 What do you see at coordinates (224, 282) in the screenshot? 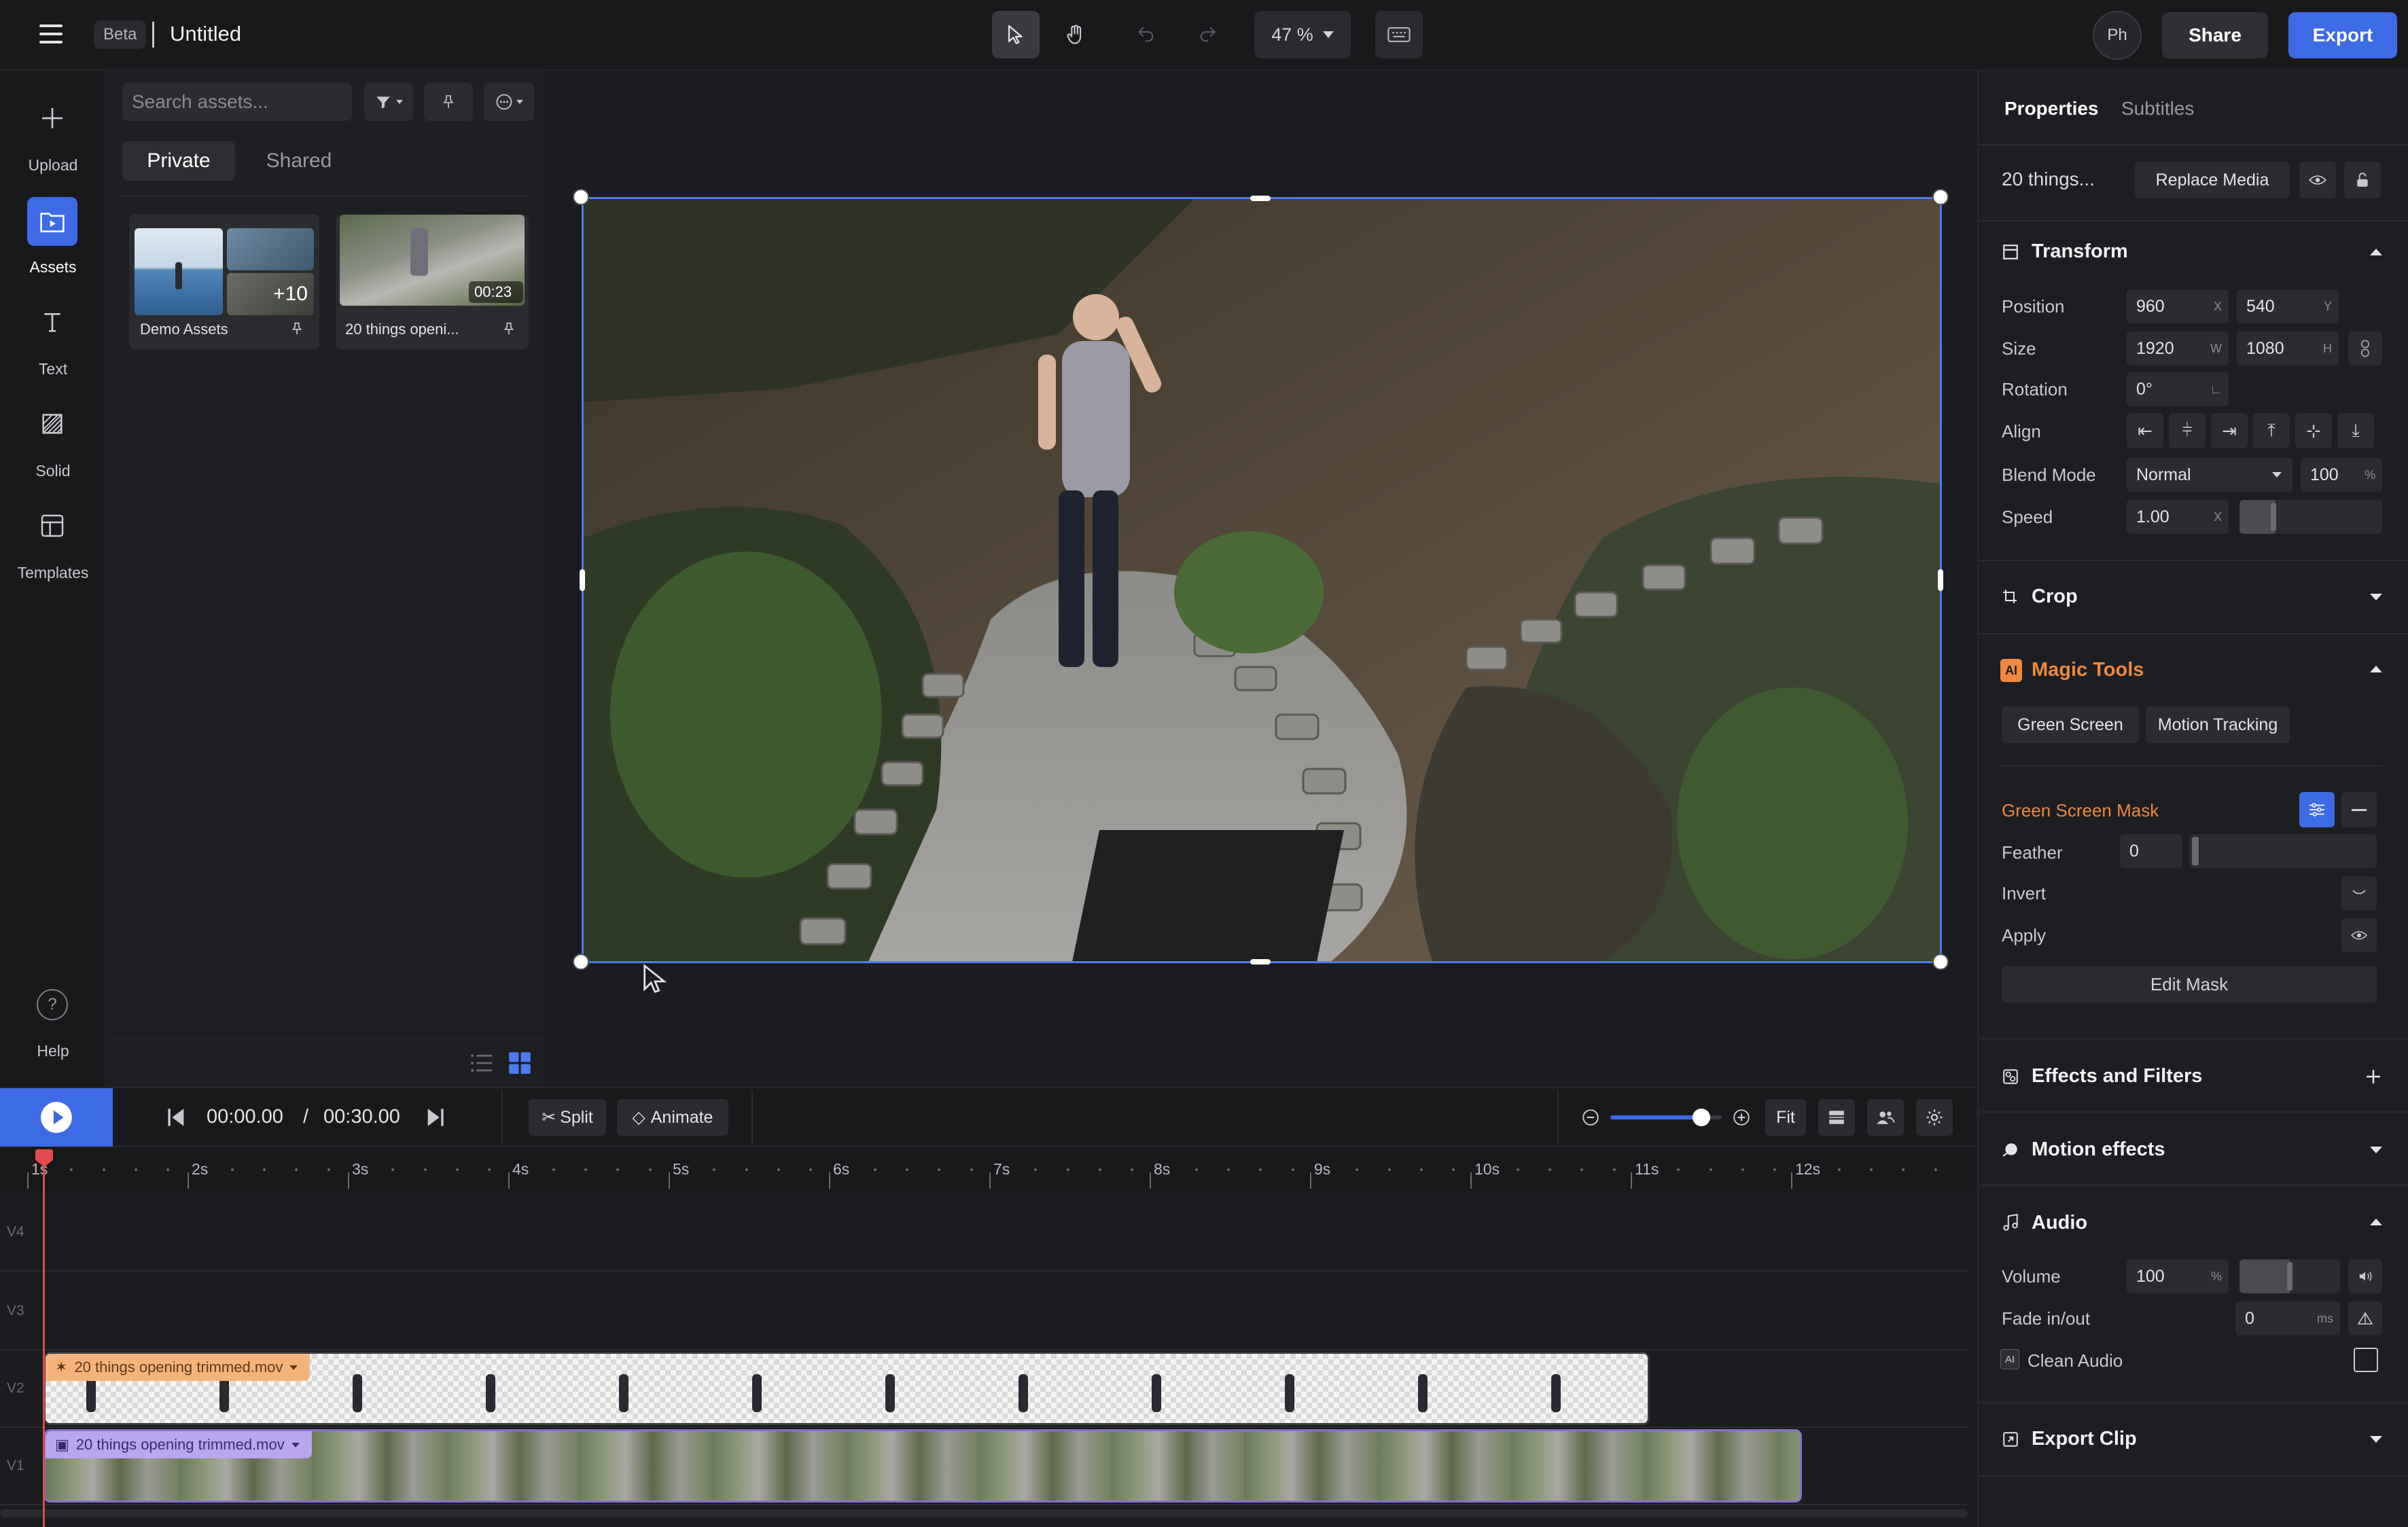
I see `asset-card-demo: +10 Demo Assets` at bounding box center [224, 282].